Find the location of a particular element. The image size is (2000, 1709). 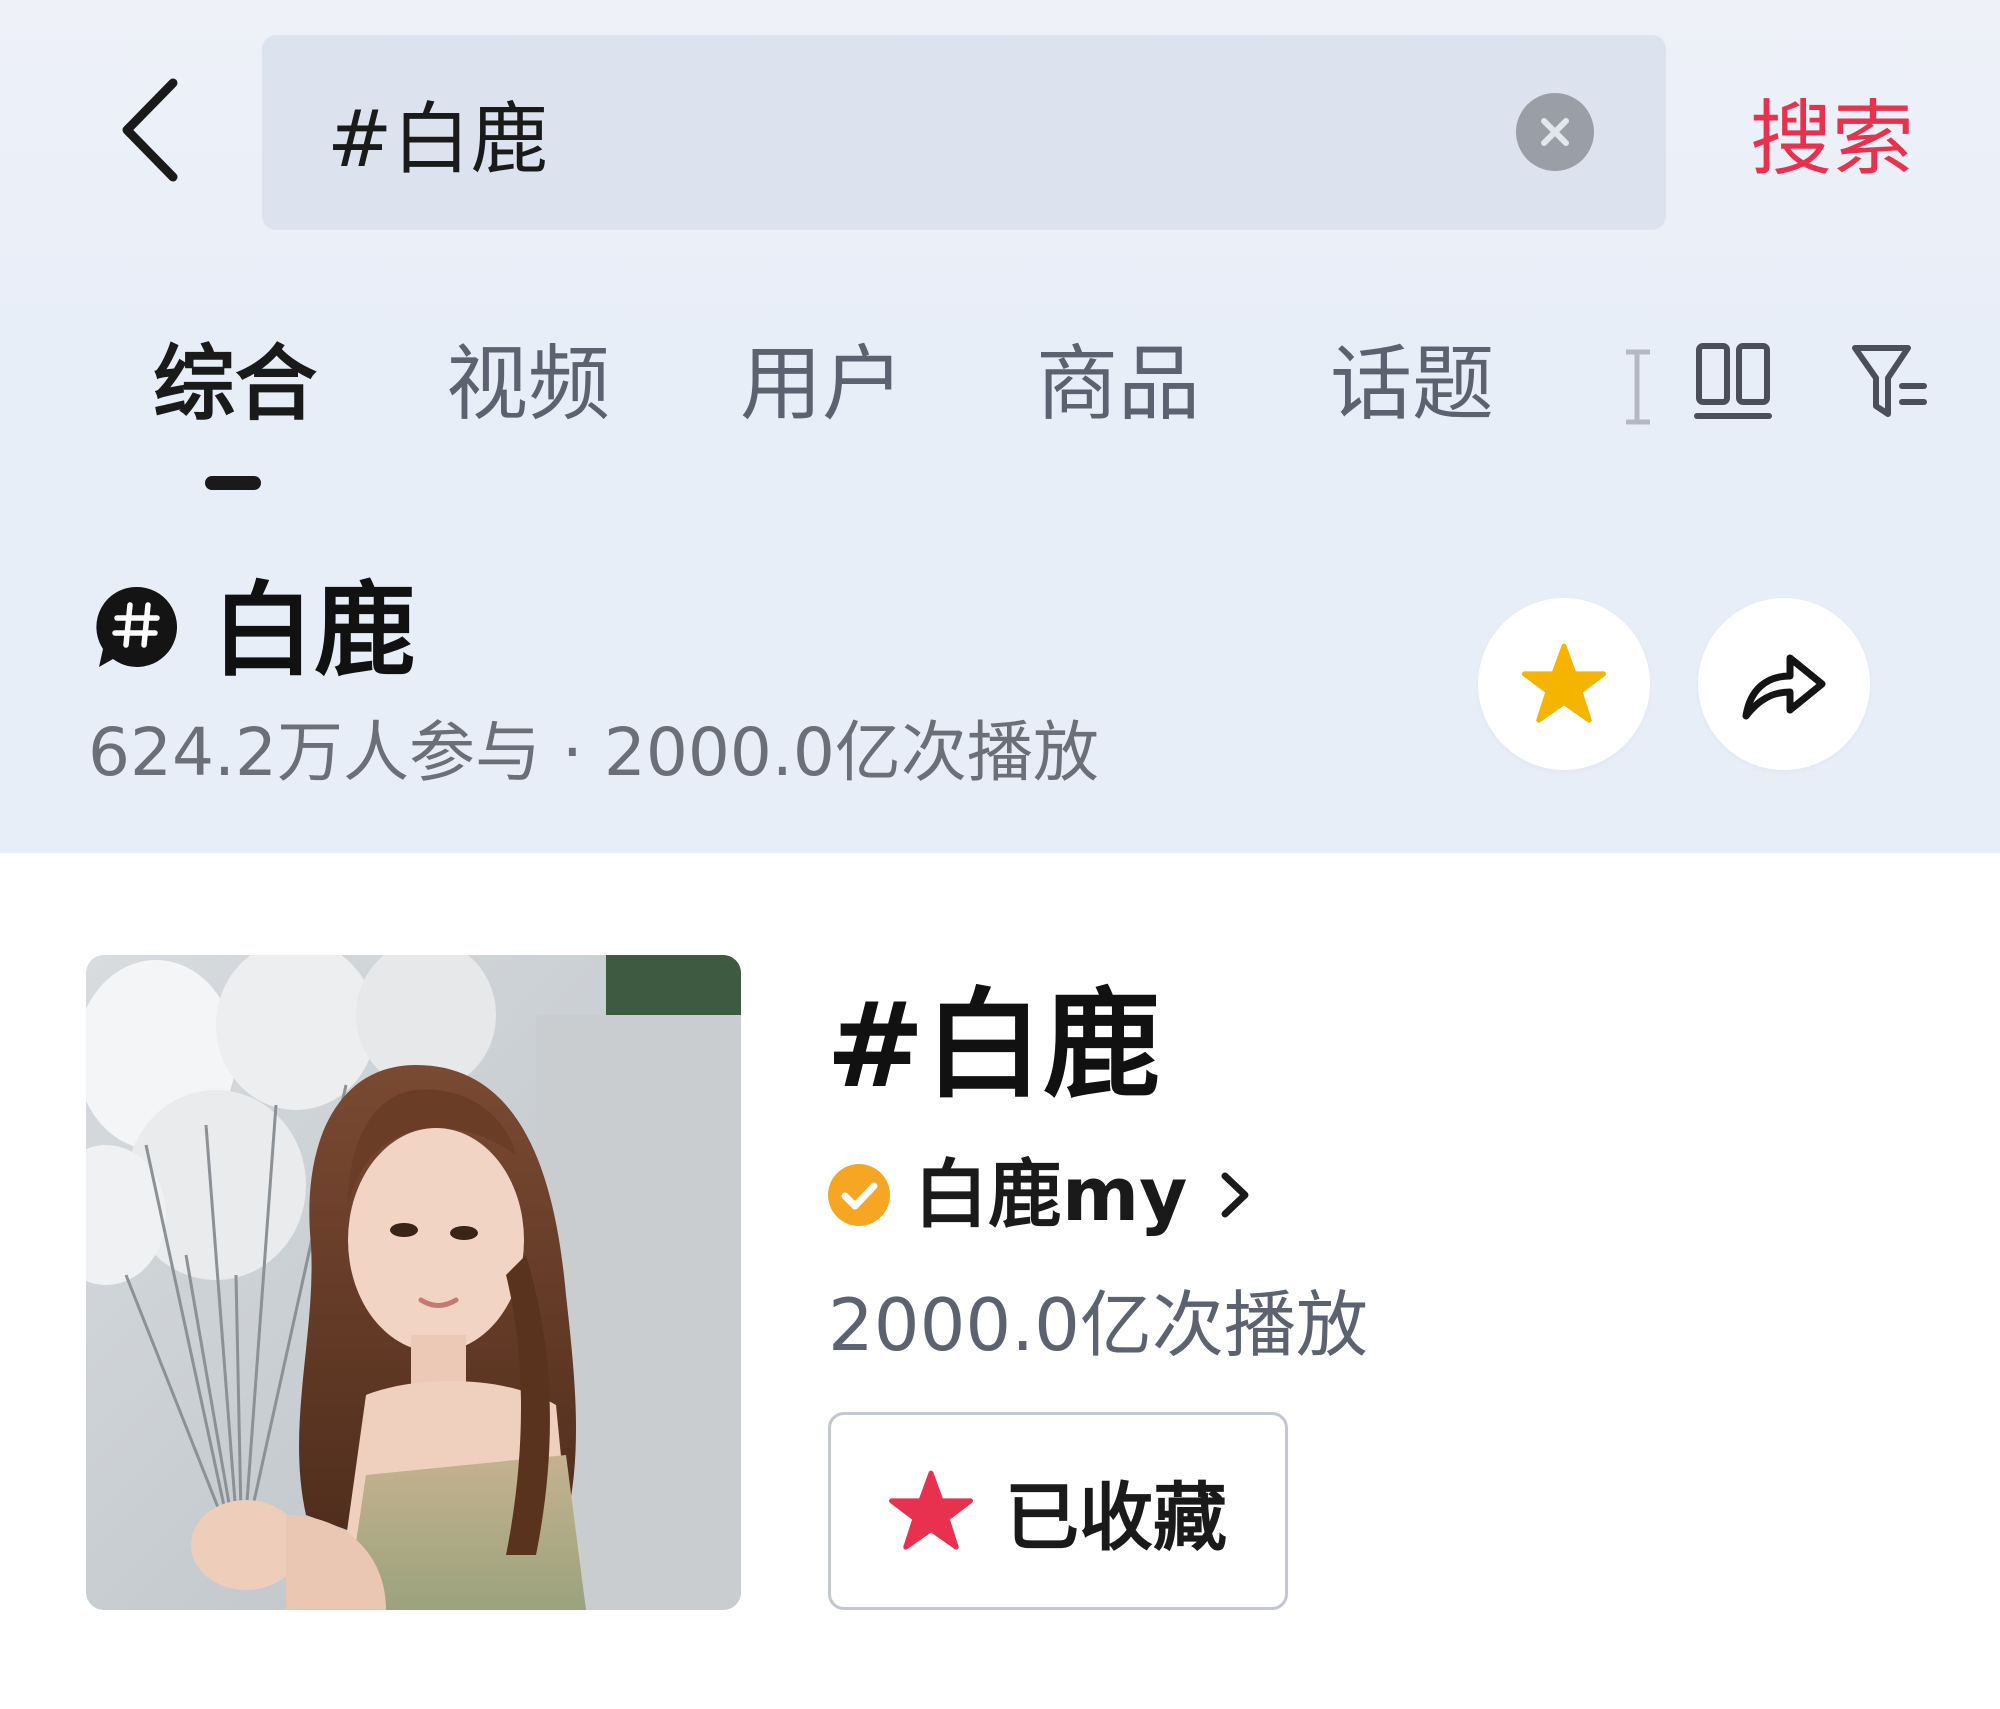

result-tabs: 综合 视频 用户 商品 话题 is located at coordinates (1000, 410).